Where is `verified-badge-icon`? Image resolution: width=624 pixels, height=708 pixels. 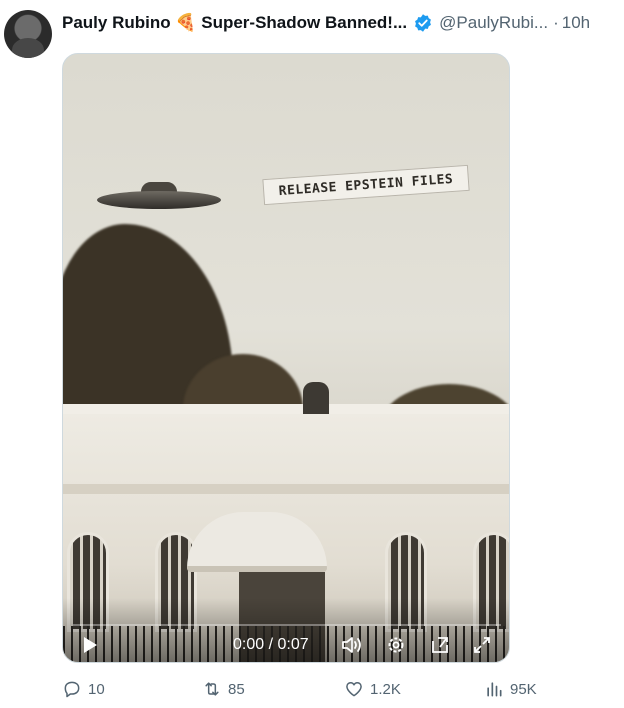 verified-badge-icon is located at coordinates (423, 23).